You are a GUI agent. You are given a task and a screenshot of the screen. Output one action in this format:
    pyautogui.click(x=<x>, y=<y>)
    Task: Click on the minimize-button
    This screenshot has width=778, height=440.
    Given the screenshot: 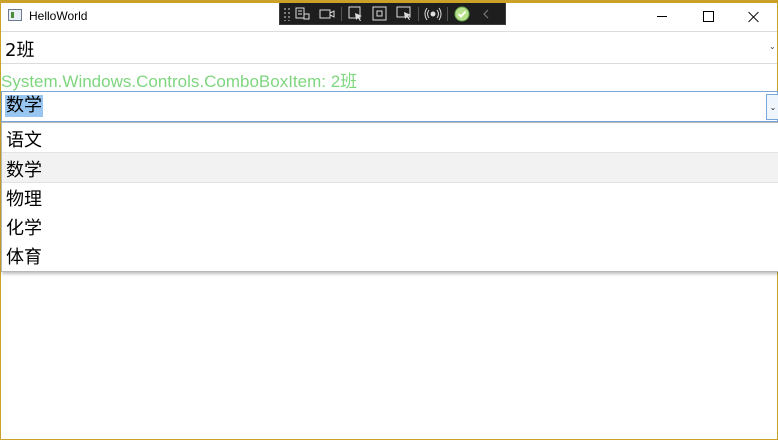 What is the action you would take?
    pyautogui.click(x=662, y=16)
    